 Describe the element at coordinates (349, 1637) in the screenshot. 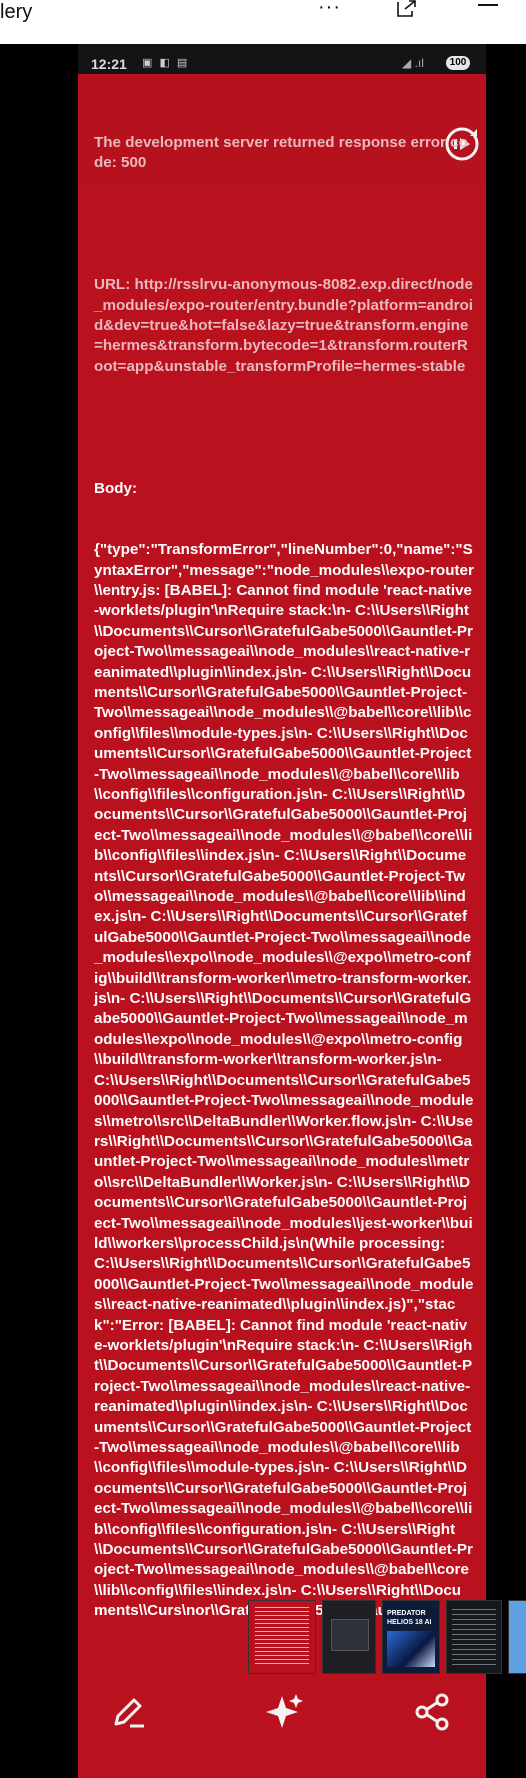

I see `thumbnail-dark-dialog` at that location.